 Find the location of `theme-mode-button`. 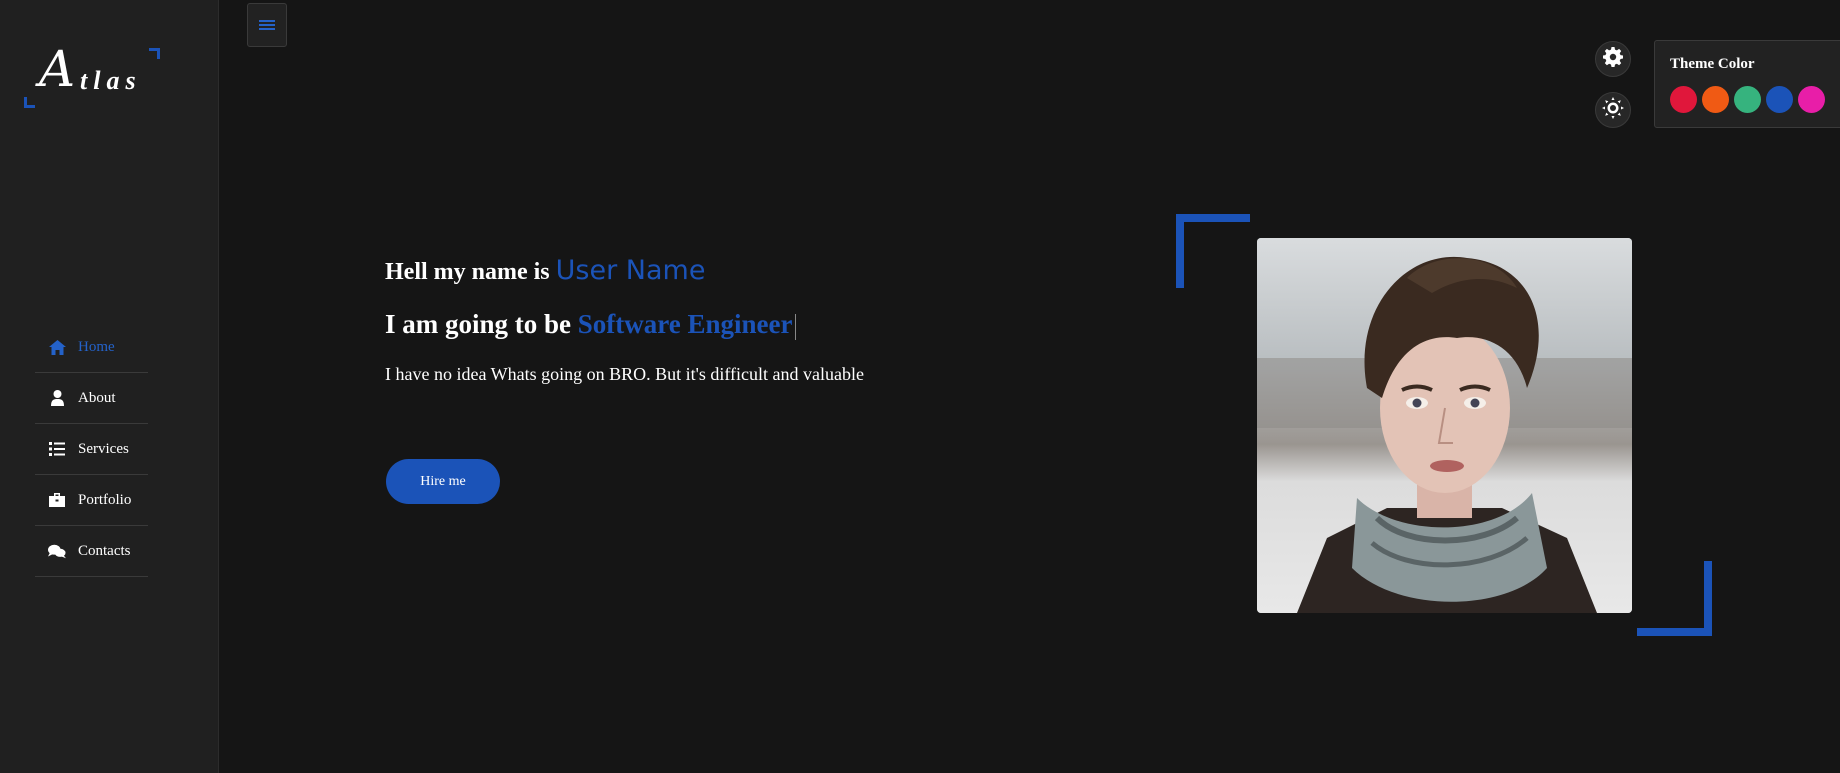

theme-mode-button is located at coordinates (1613, 110).